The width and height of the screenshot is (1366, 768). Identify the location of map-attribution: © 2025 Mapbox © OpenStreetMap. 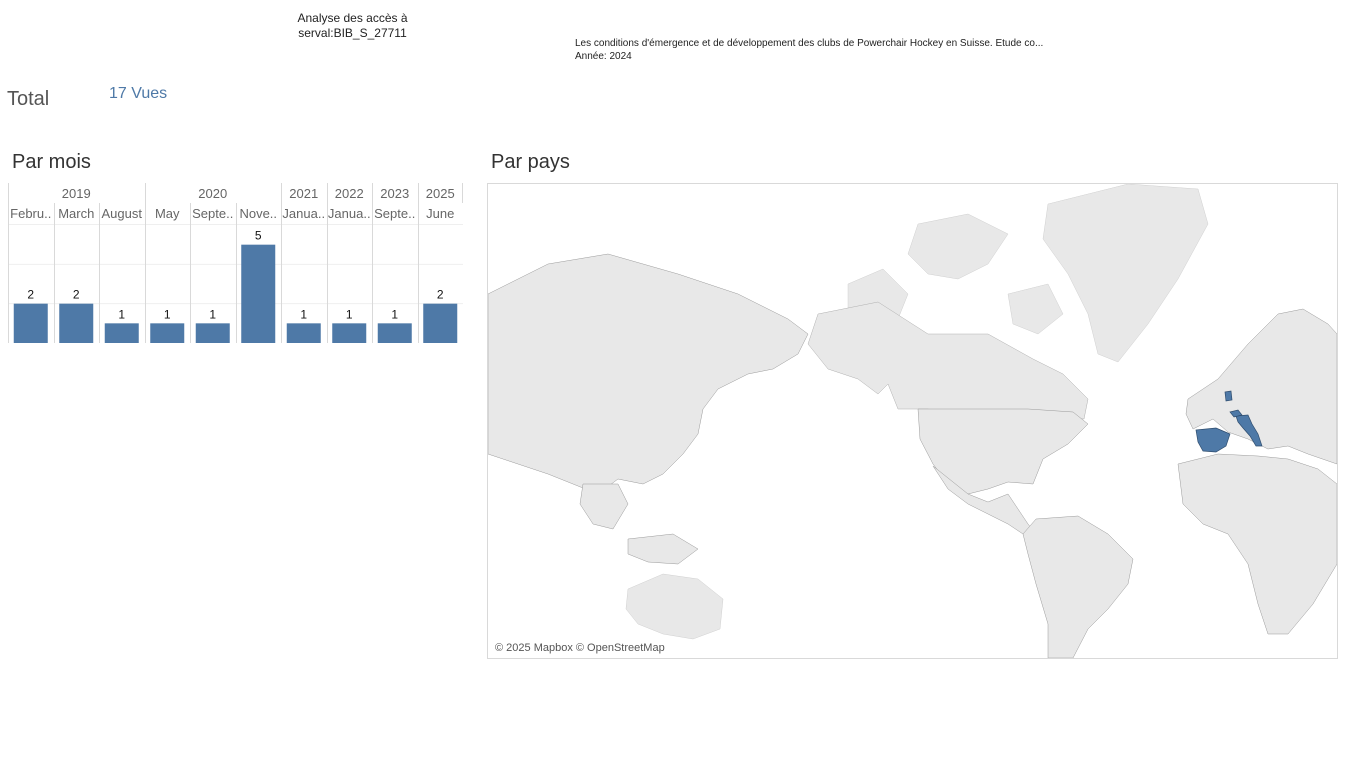
(580, 648).